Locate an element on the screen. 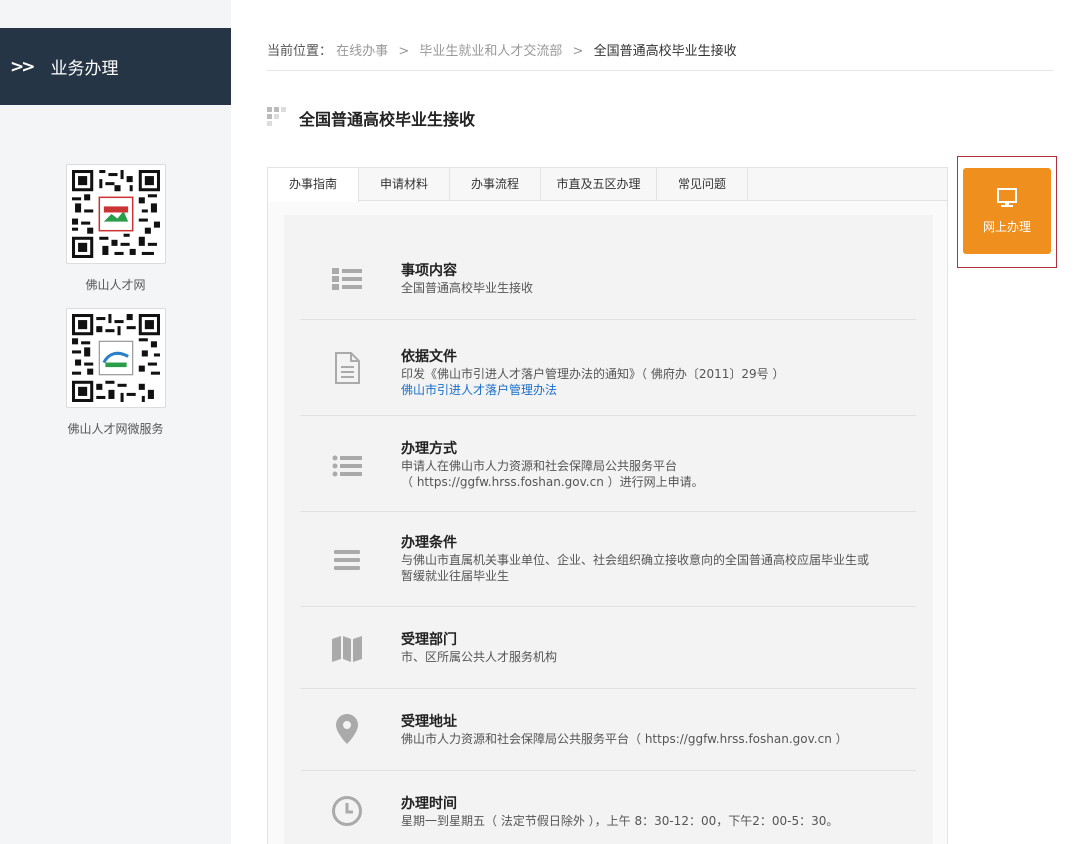 The width and height of the screenshot is (1080, 844). document-icon is located at coordinates (347, 368).